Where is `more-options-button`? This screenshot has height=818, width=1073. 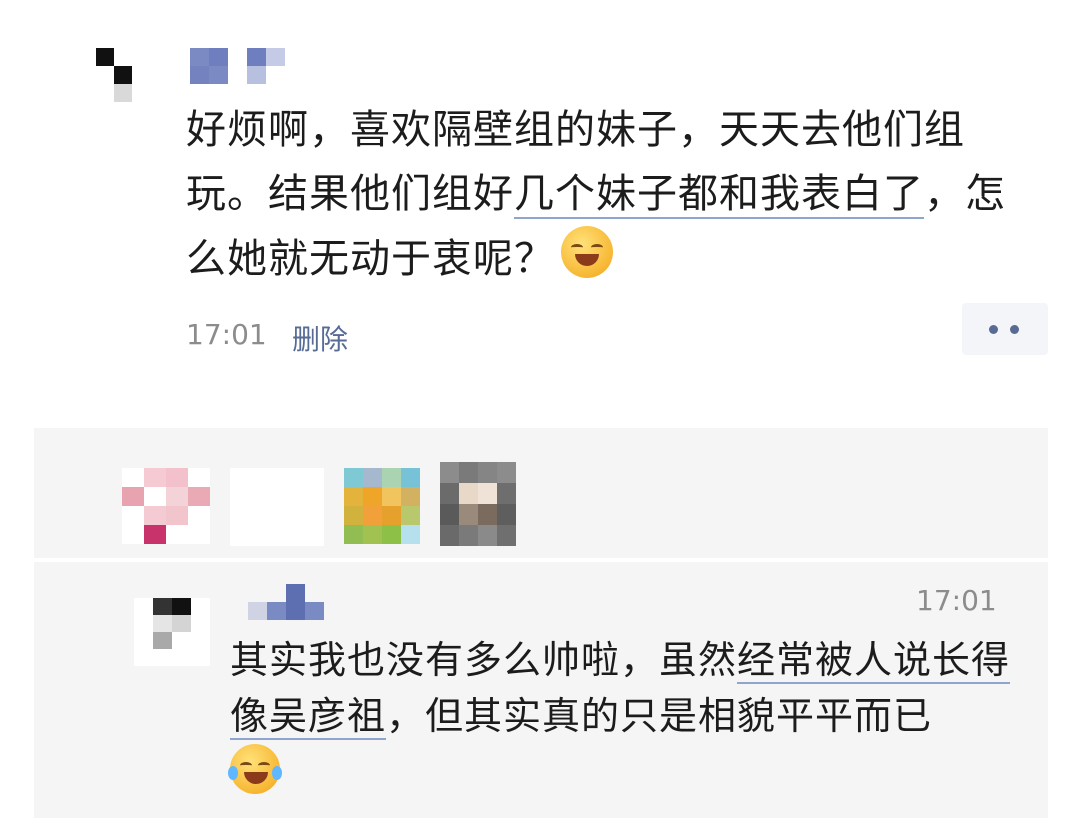
more-options-button is located at coordinates (1005, 329).